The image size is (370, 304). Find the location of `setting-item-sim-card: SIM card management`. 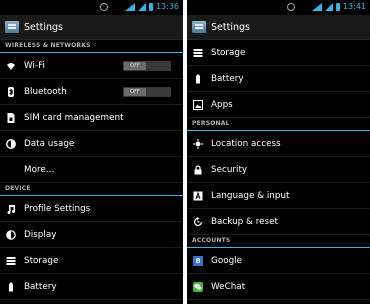

setting-item-sim-card: SIM card management is located at coordinates (91, 118).